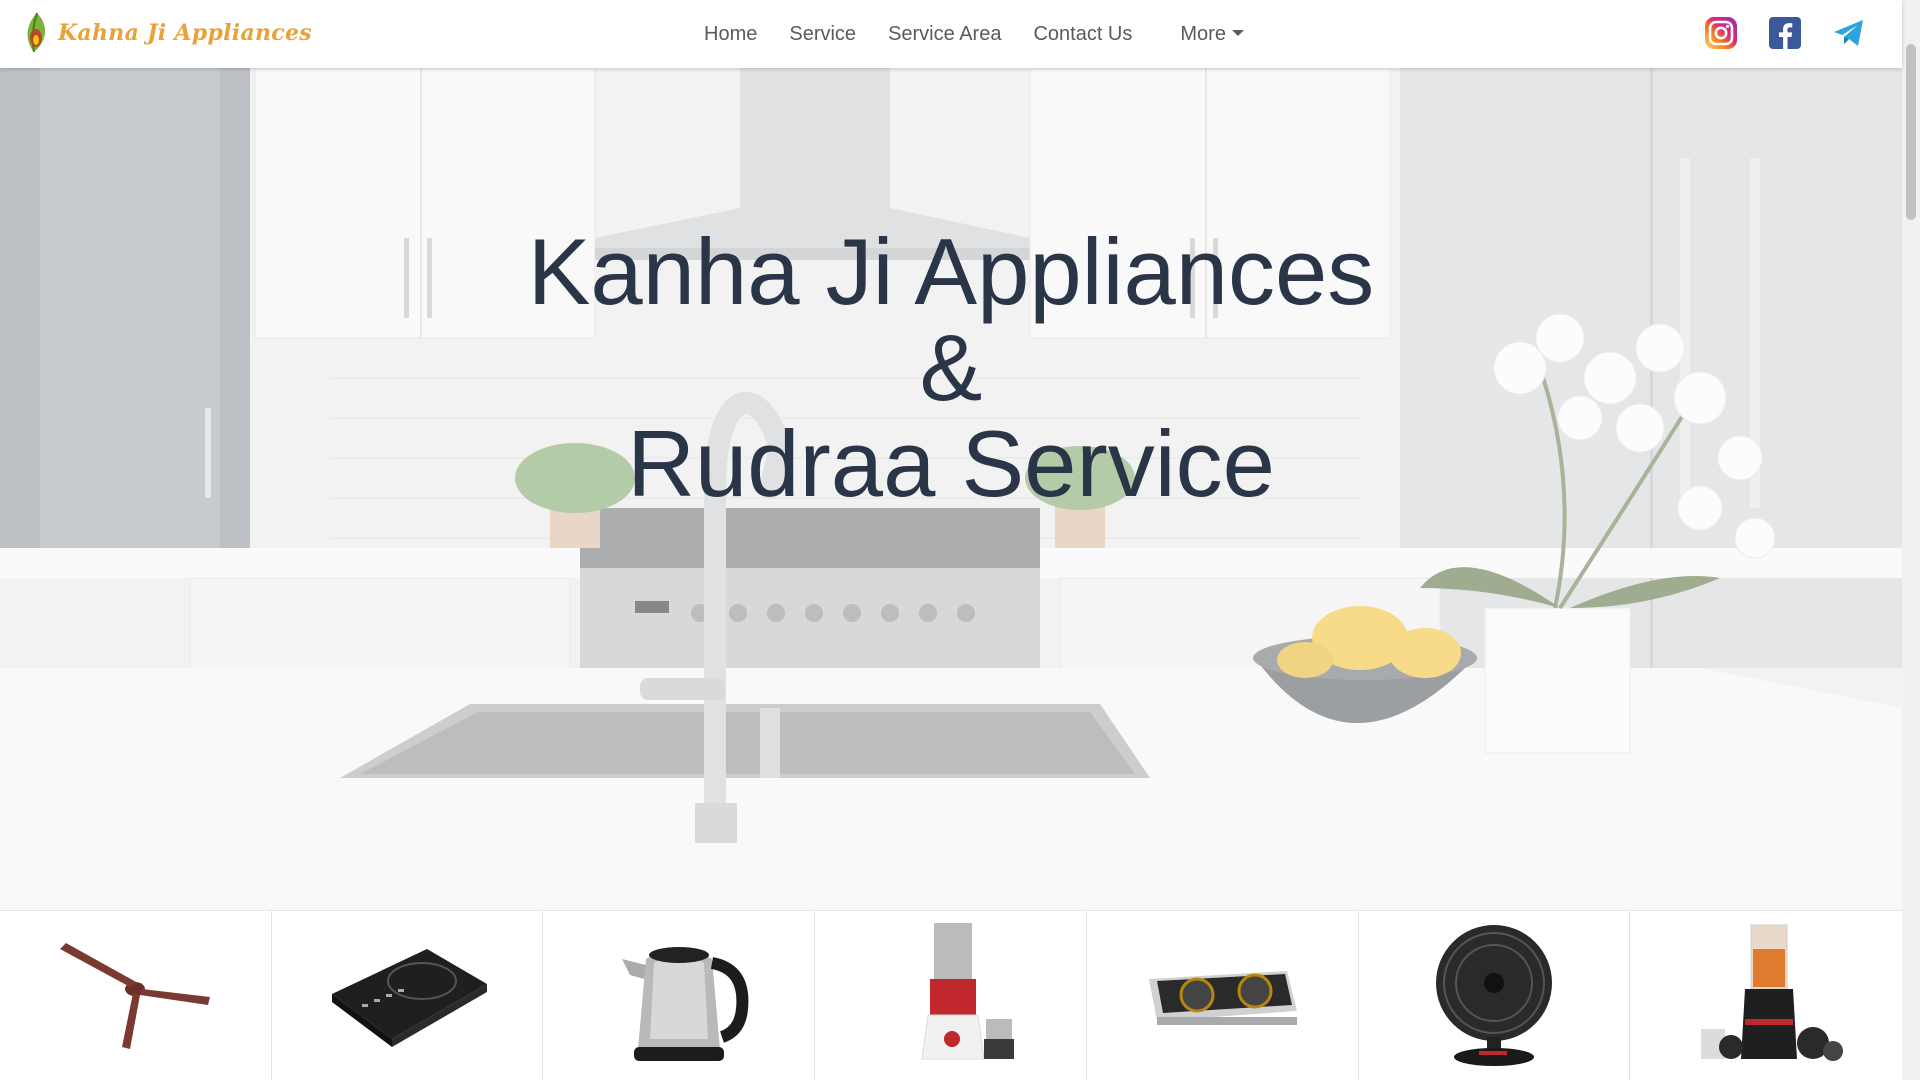 The width and height of the screenshot is (1920, 1080). I want to click on nav-more-dropdown: More, so click(1212, 34).